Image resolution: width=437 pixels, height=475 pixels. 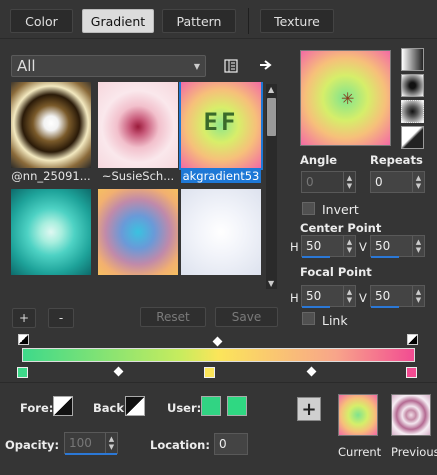 I want to click on tab-bar: Color Gradient Pattern Texture, so click(x=218, y=19).